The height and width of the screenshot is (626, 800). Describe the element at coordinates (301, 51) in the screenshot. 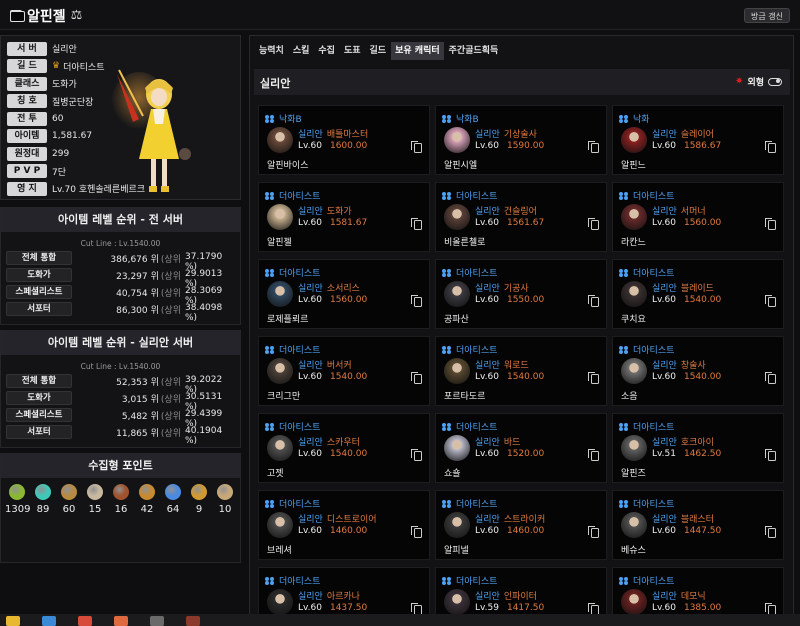

I see `tab-item: 스킬` at that location.